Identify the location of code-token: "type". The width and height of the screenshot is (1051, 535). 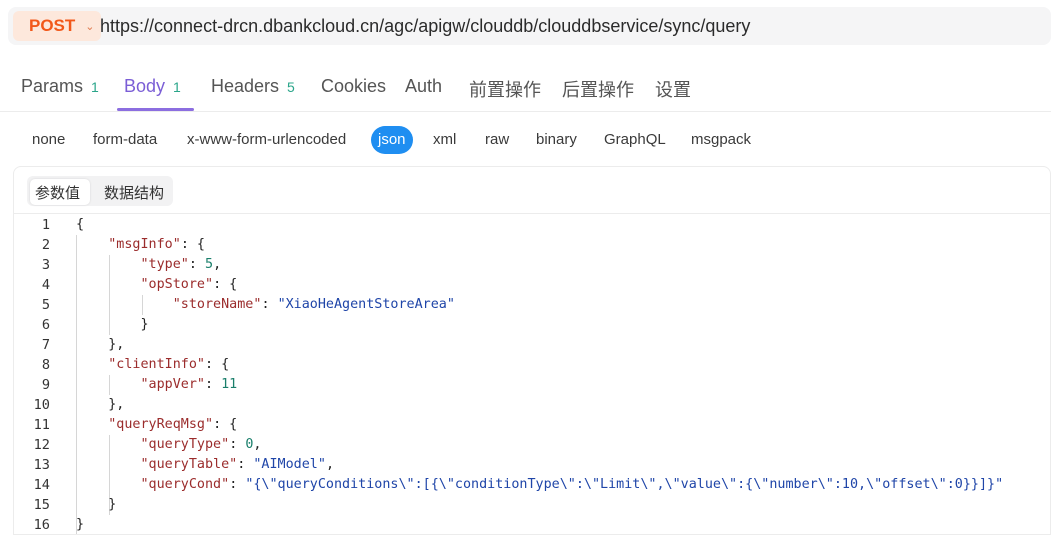
(132, 264).